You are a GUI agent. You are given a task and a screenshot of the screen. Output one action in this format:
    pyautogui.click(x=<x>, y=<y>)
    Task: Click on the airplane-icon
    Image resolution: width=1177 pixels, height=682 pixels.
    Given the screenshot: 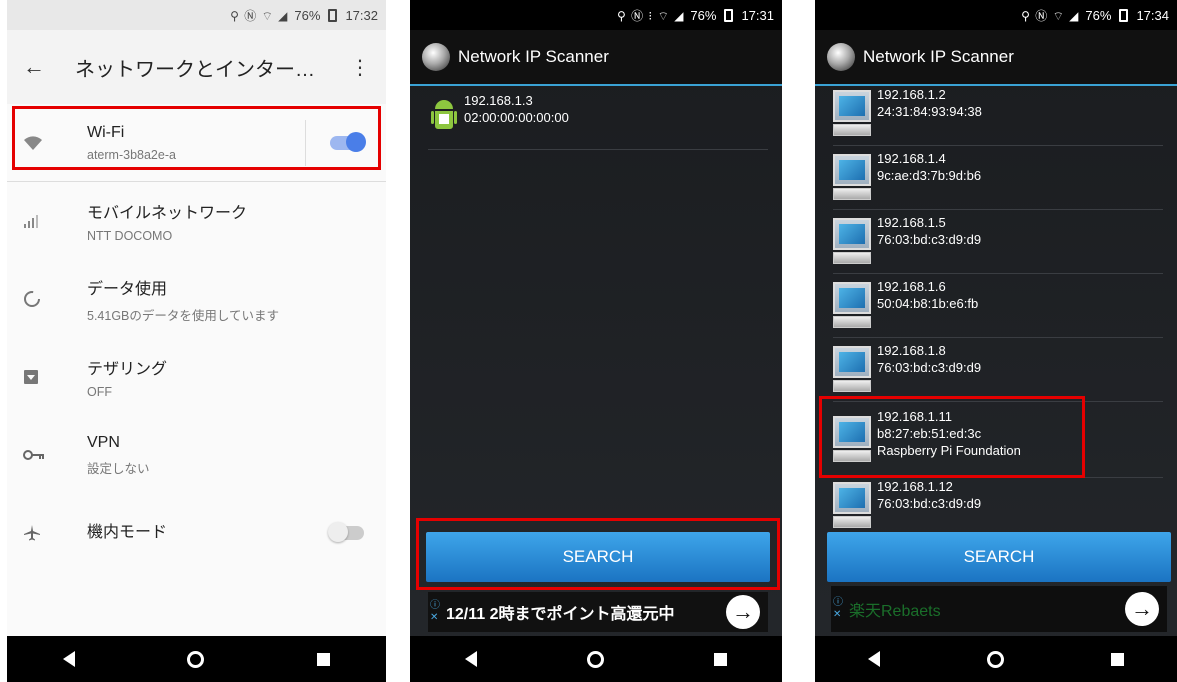 What is the action you would take?
    pyautogui.click(x=51, y=533)
    